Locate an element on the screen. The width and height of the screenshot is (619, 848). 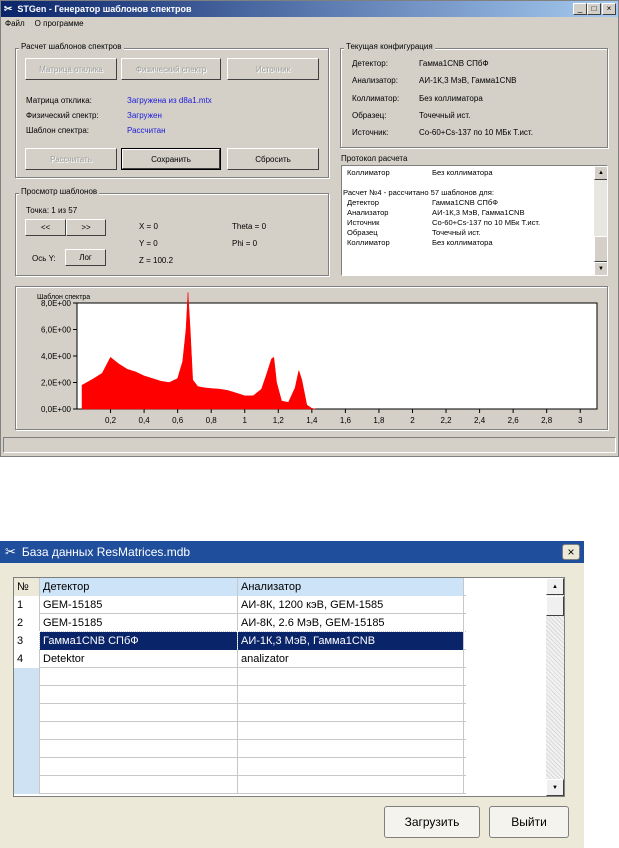
table-cell: 2 is located at coordinates (27, 623).